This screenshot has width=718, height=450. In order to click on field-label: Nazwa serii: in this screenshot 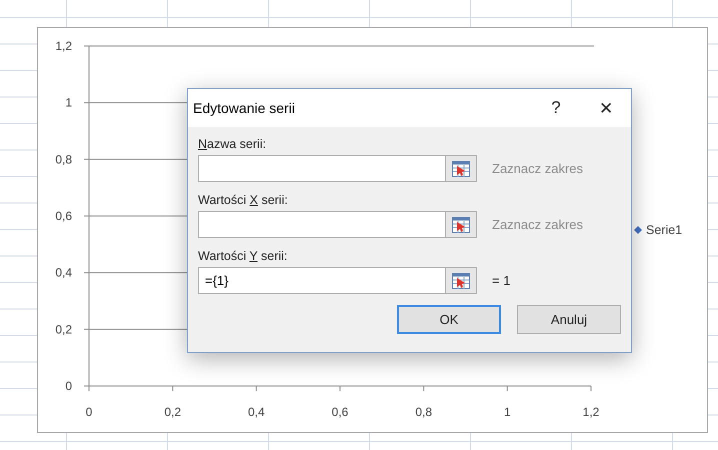, I will do `click(233, 144)`.